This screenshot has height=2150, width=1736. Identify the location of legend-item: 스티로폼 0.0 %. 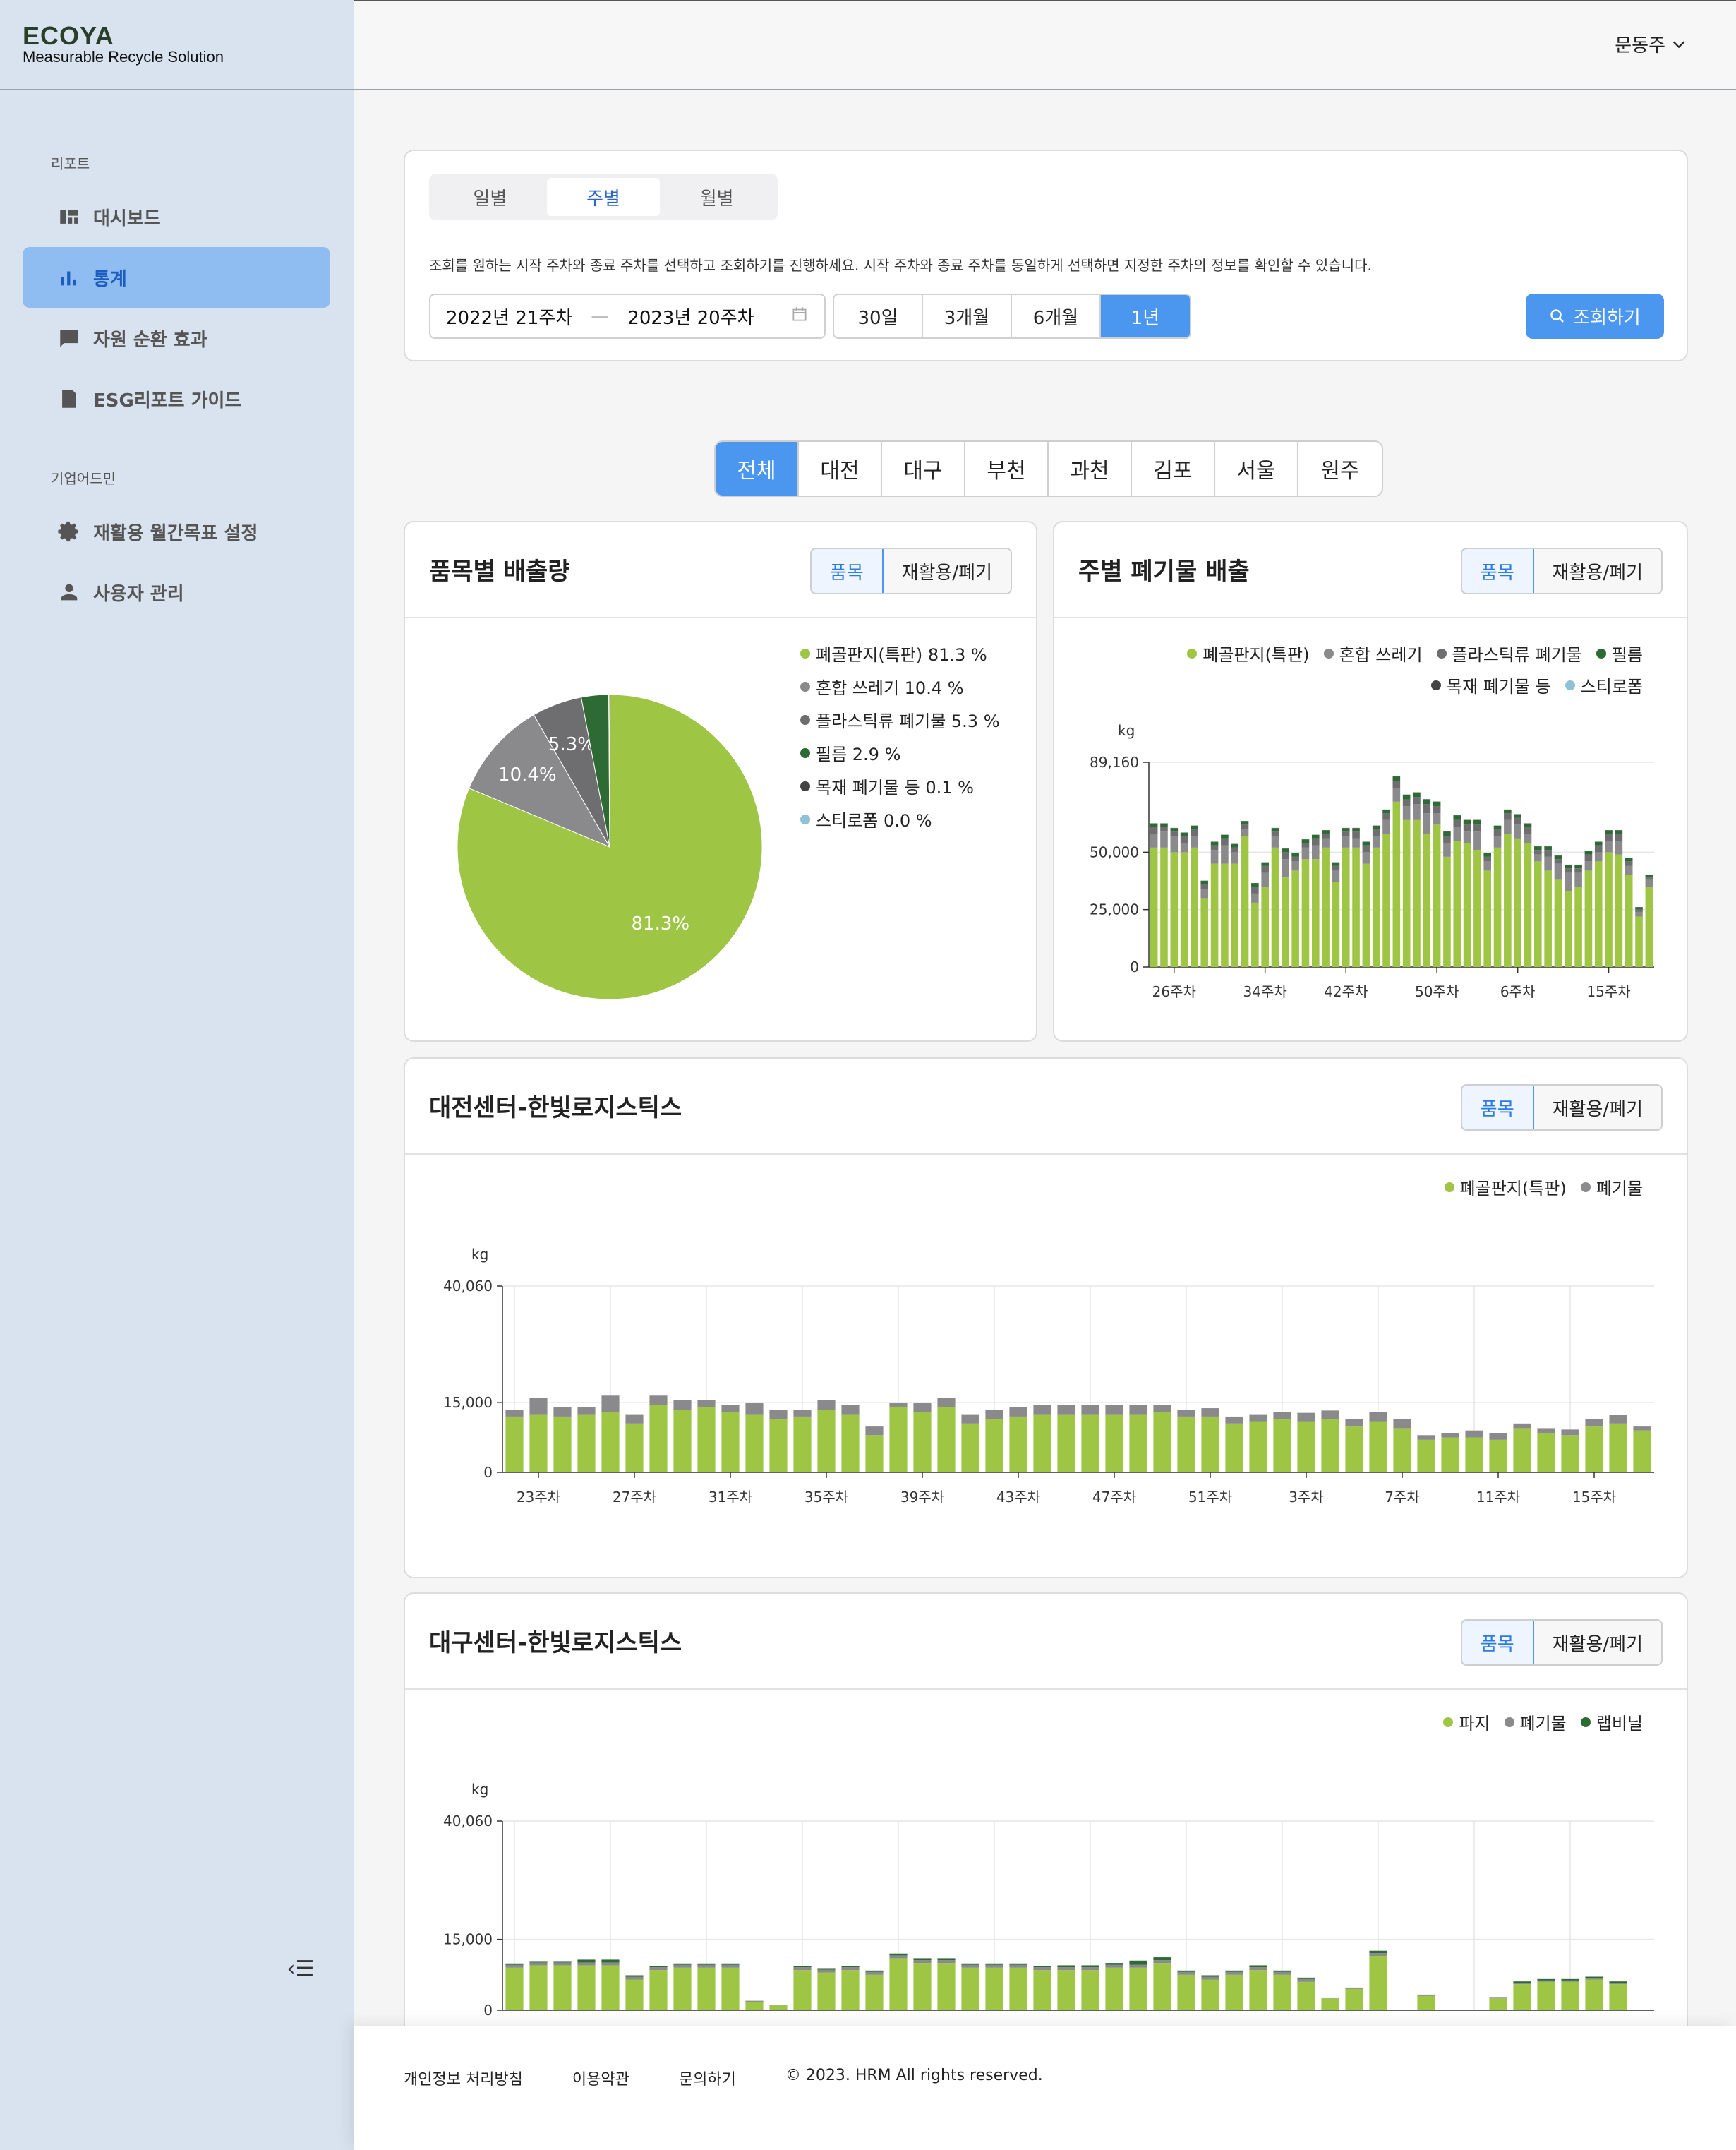
(900, 819).